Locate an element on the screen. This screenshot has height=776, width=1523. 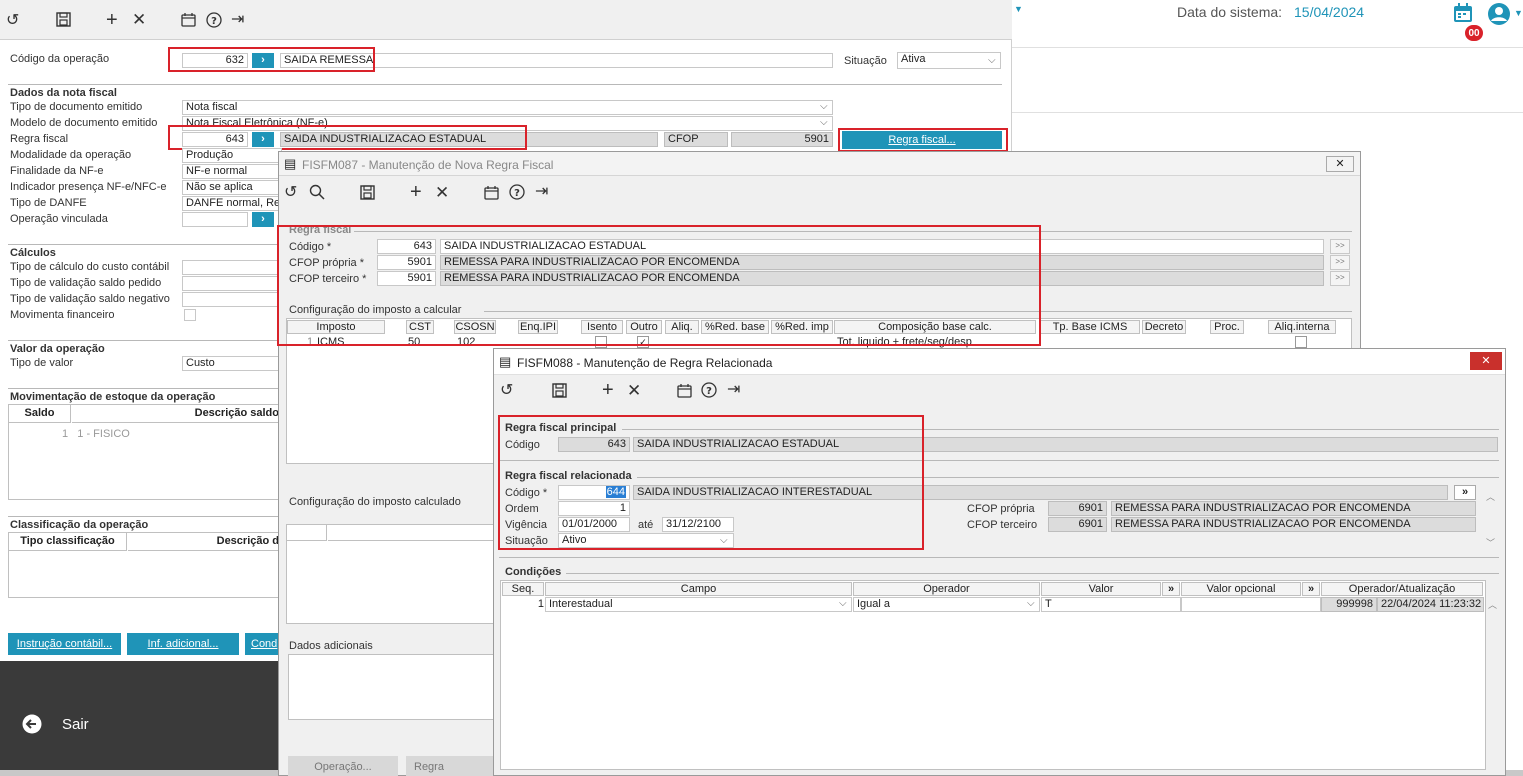
col-seq: Seq. is located at coordinates (523, 589).